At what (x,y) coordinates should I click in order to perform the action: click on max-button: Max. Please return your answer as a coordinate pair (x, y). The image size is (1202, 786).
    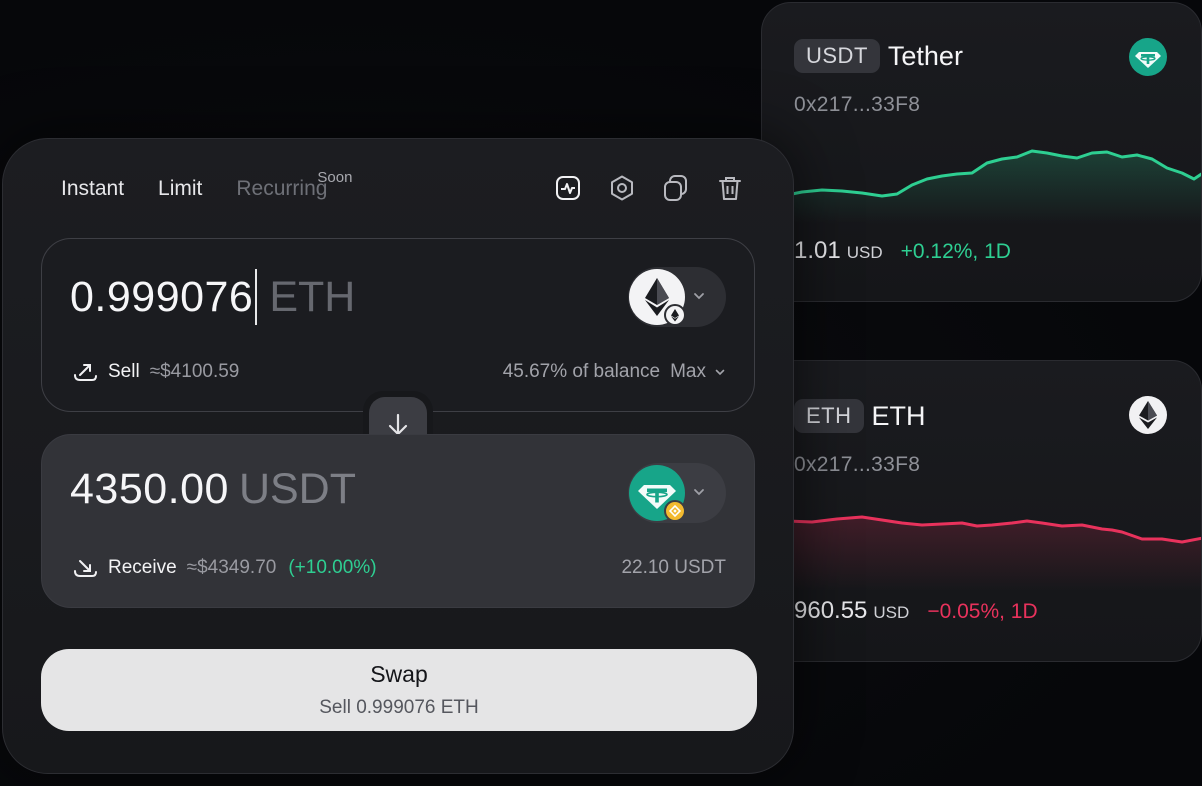
    Looking at the image, I should click on (698, 372).